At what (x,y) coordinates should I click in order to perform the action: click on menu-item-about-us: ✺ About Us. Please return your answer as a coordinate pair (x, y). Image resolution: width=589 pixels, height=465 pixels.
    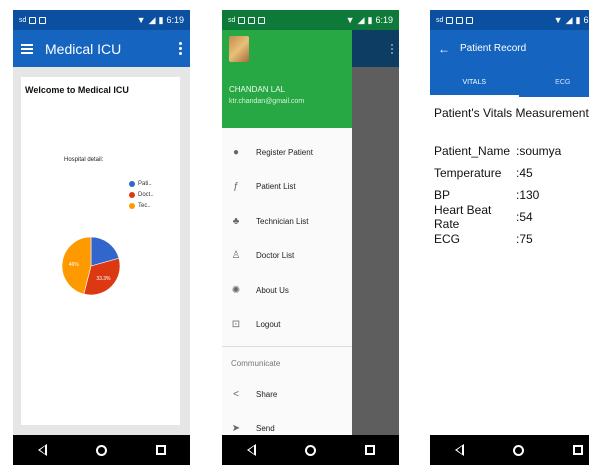
    Looking at the image, I should click on (287, 290).